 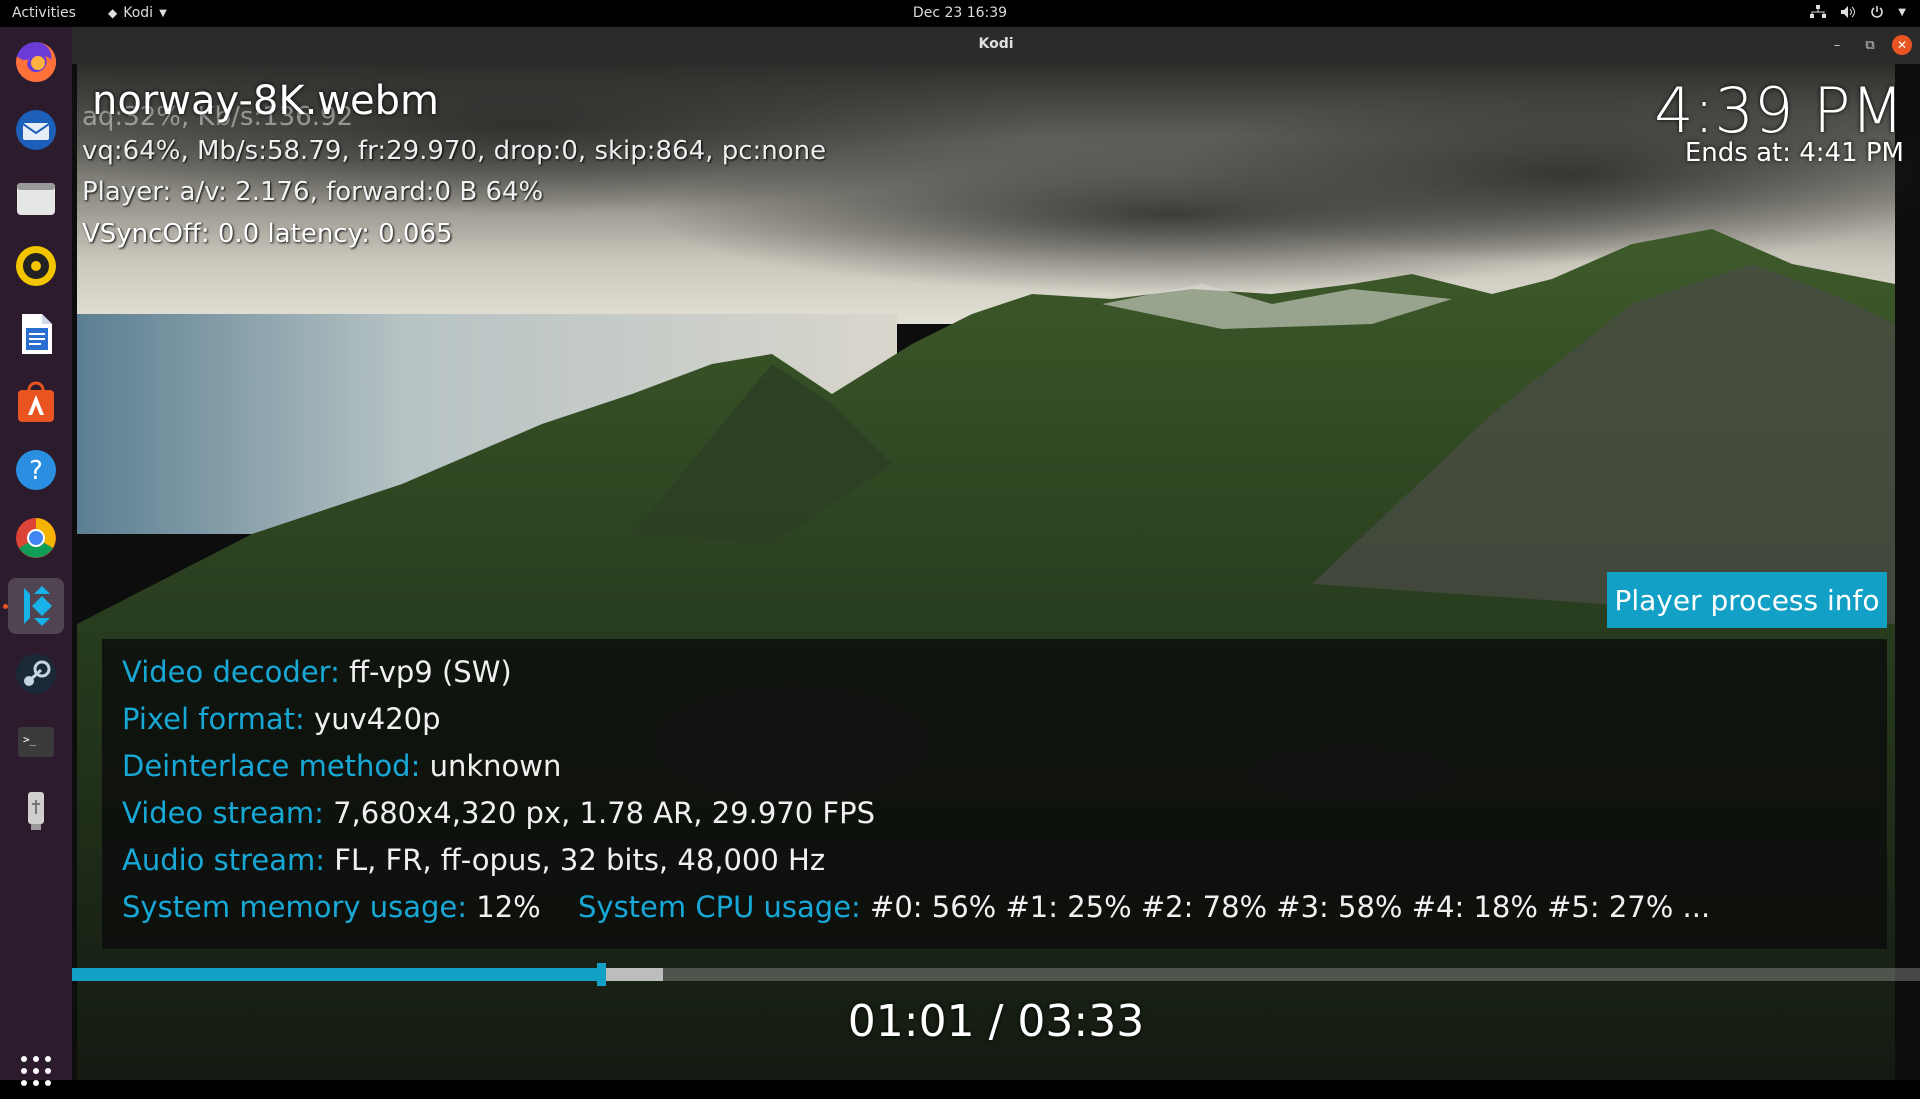 I want to click on audio-stream-label: Audio stream:, so click(x=224, y=860).